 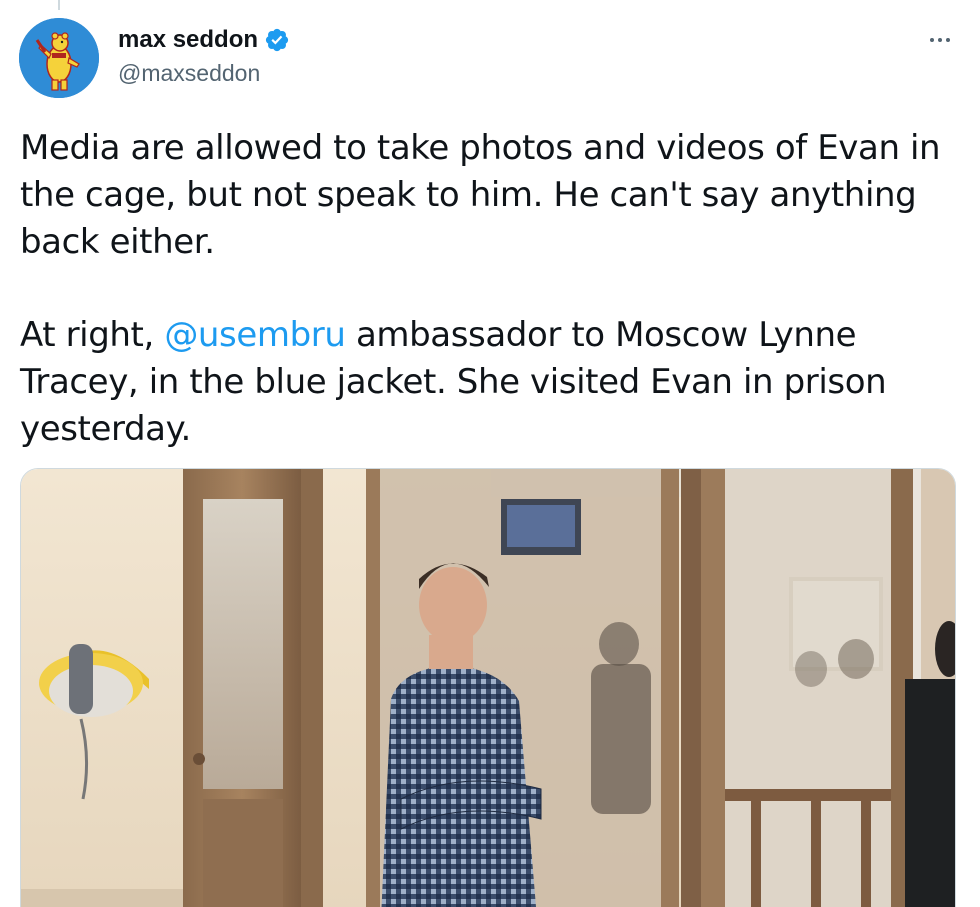 I want to click on verified-badge-icon, so click(x=277, y=40).